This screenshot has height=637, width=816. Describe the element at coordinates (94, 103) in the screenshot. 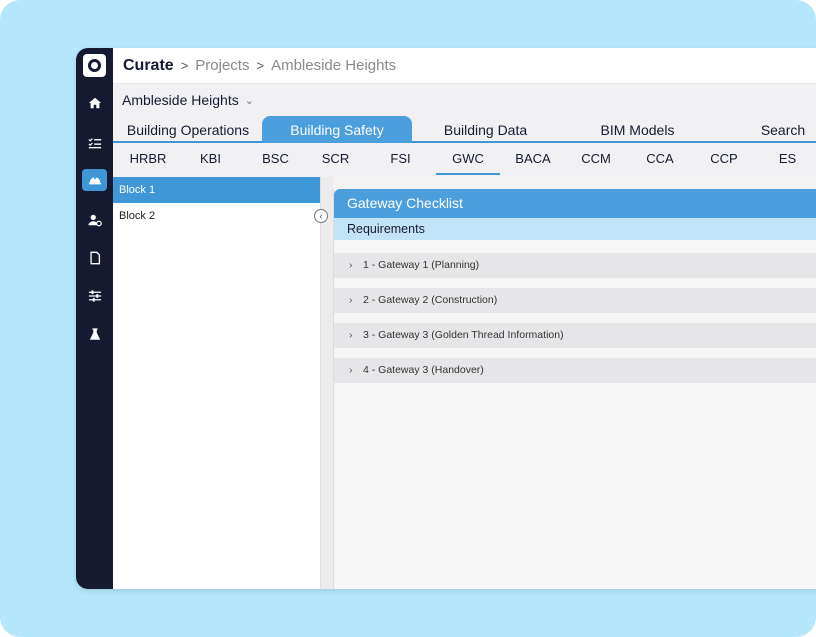

I see `home-icon` at that location.